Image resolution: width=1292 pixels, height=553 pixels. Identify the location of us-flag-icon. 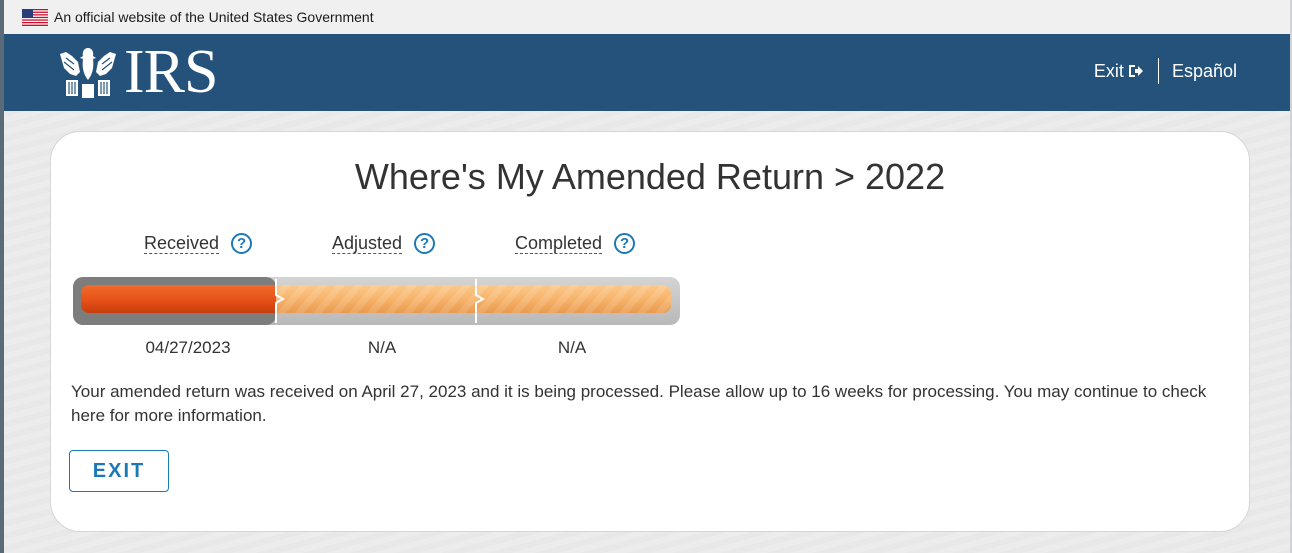
(35, 17).